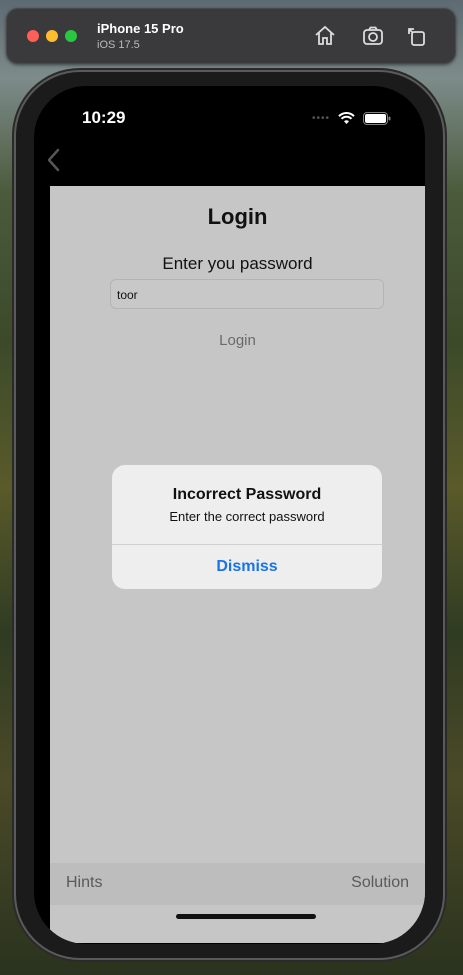 This screenshot has width=463, height=975. I want to click on wifi-icon, so click(346, 118).